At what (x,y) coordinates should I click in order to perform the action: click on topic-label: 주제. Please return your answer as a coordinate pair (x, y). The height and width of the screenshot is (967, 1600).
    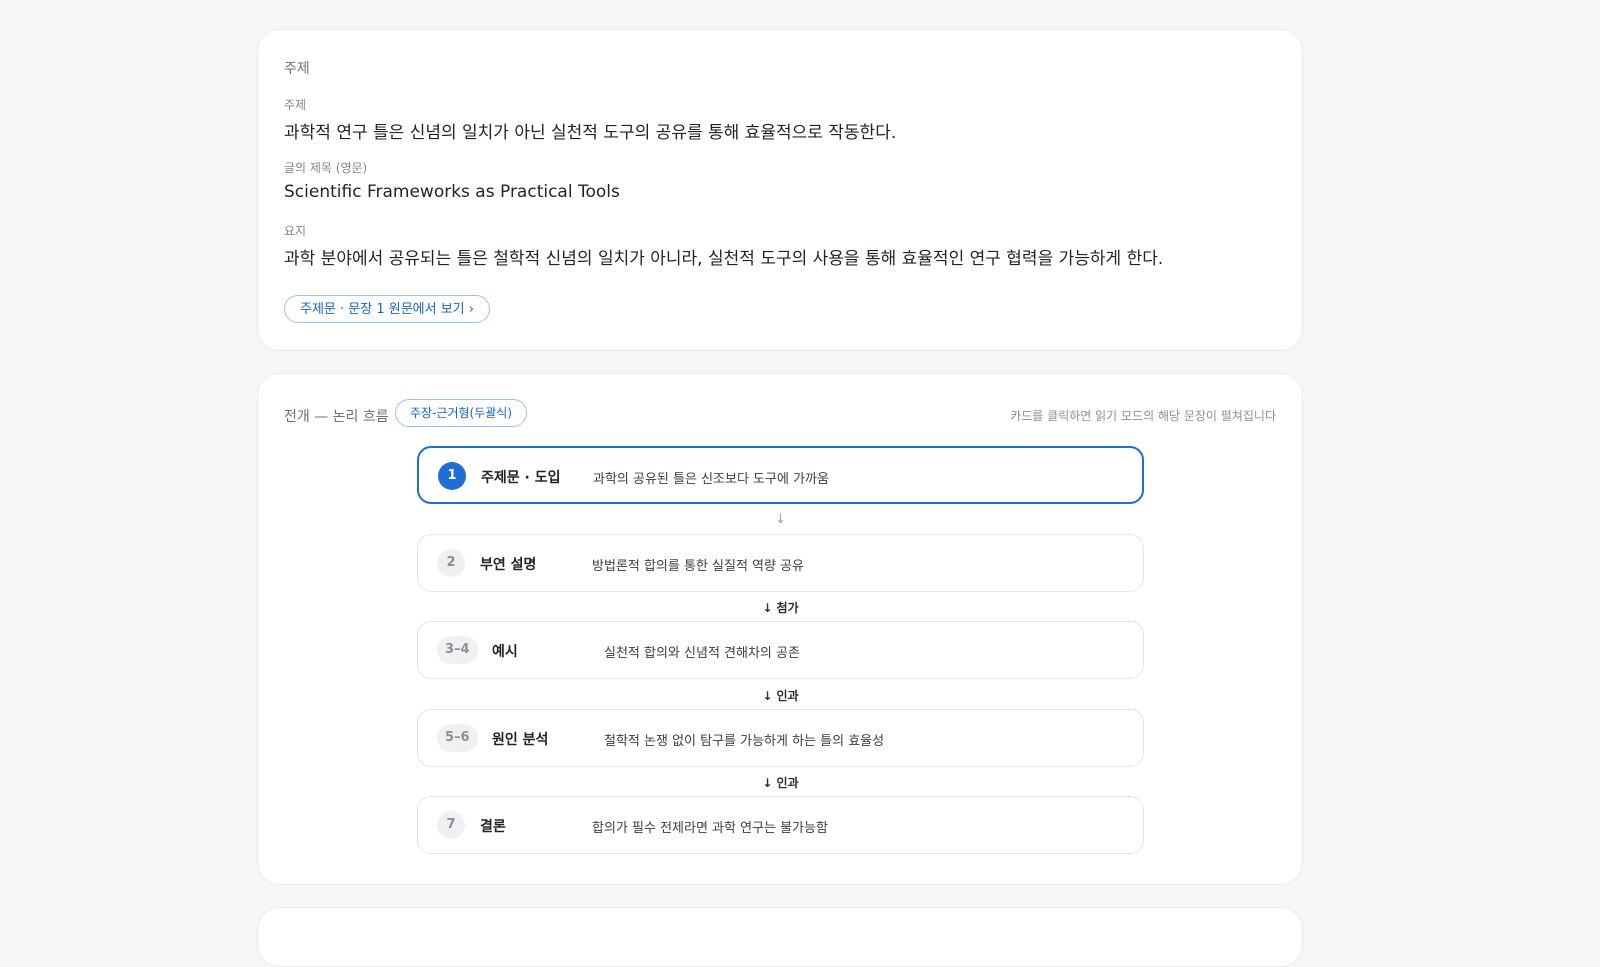
    Looking at the image, I should click on (295, 105).